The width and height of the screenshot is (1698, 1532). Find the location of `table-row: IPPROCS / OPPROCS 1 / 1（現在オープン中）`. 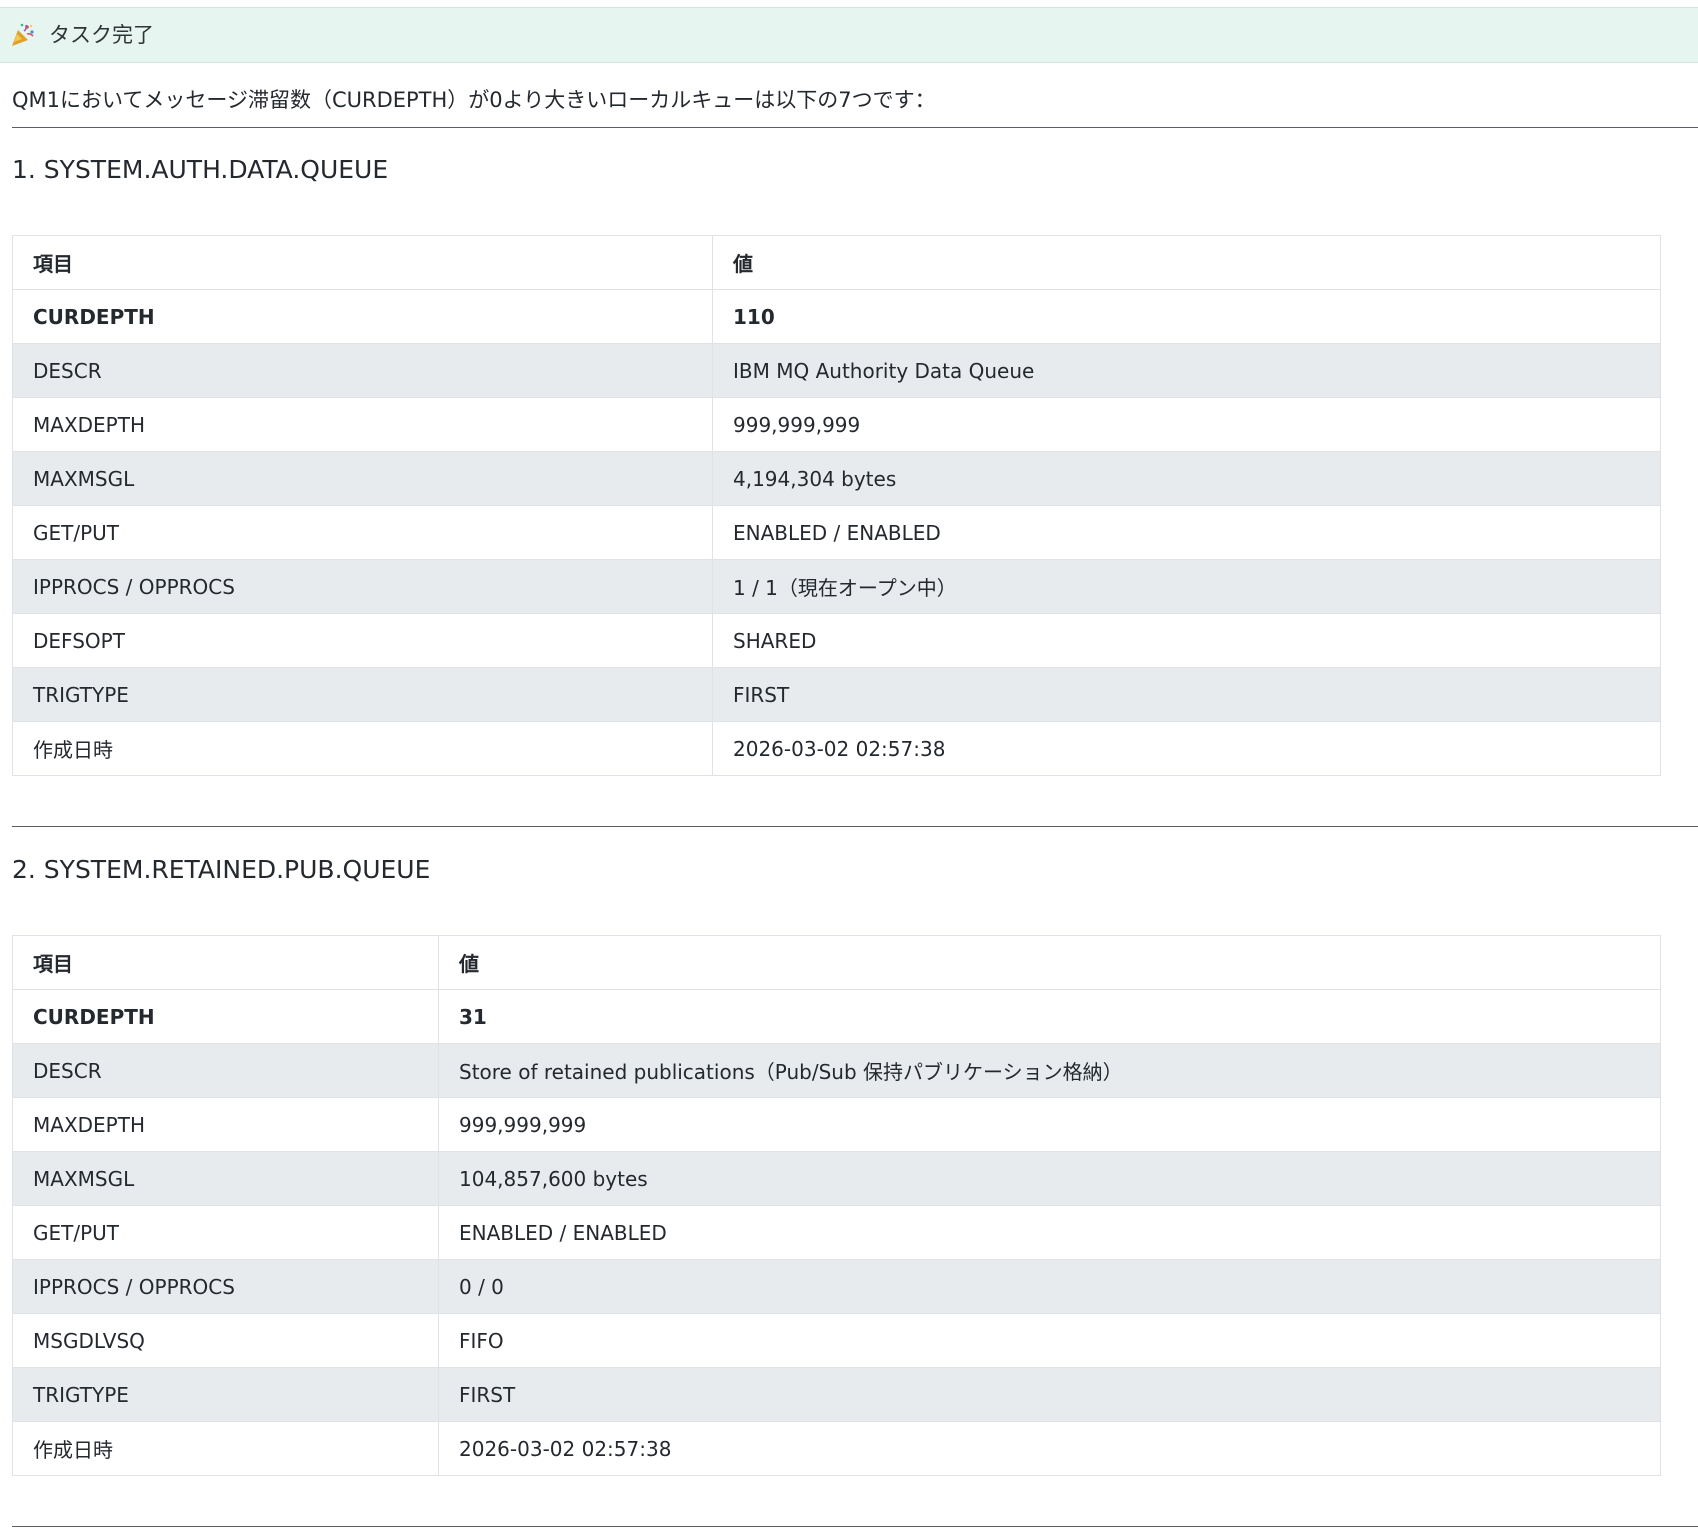

table-row: IPPROCS / OPPROCS 1 / 1（現在オープン中） is located at coordinates (836, 586).